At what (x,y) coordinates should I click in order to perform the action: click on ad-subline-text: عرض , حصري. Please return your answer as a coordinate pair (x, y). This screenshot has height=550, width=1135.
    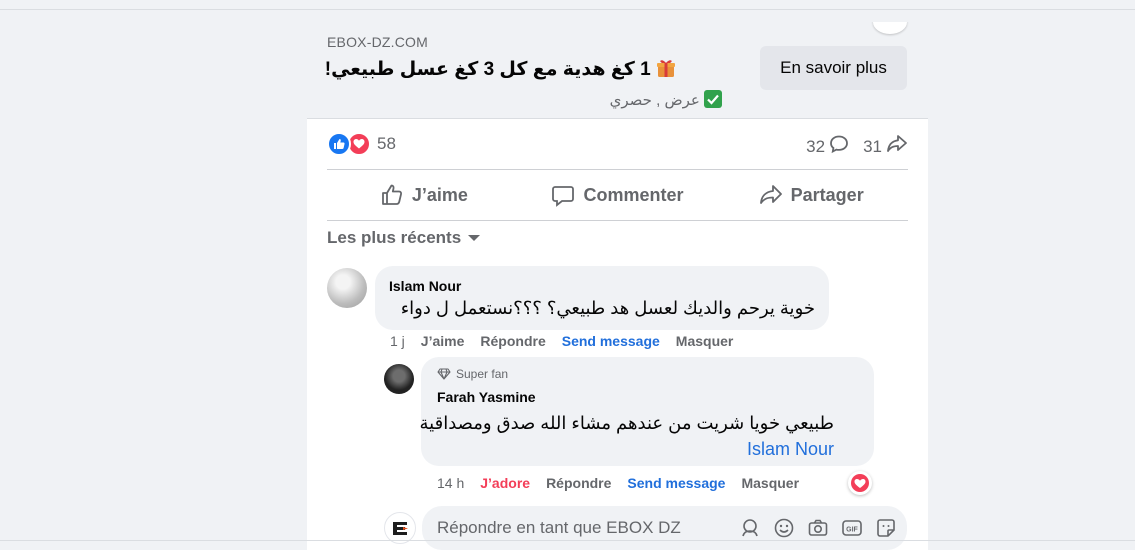
    Looking at the image, I should click on (654, 100).